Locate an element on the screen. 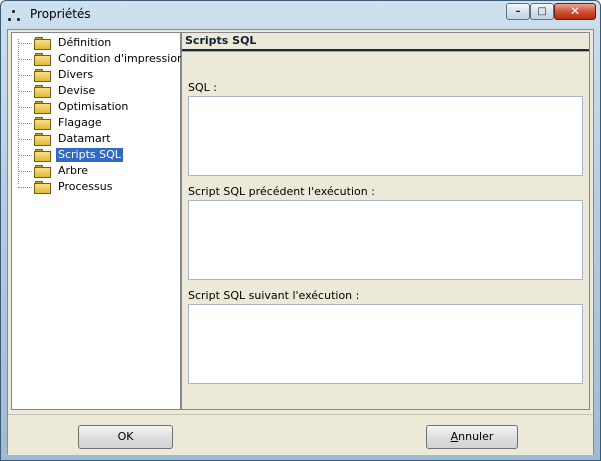 The image size is (601, 461). cancel-button: Annuler is located at coordinates (472, 437).